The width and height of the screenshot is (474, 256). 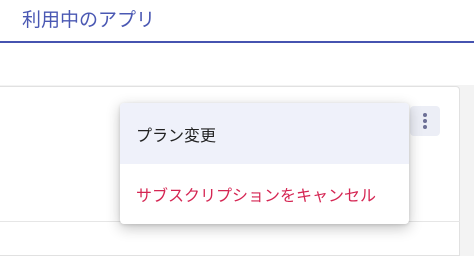 I want to click on change-plan-menu-item: プラン変更, so click(x=264, y=133).